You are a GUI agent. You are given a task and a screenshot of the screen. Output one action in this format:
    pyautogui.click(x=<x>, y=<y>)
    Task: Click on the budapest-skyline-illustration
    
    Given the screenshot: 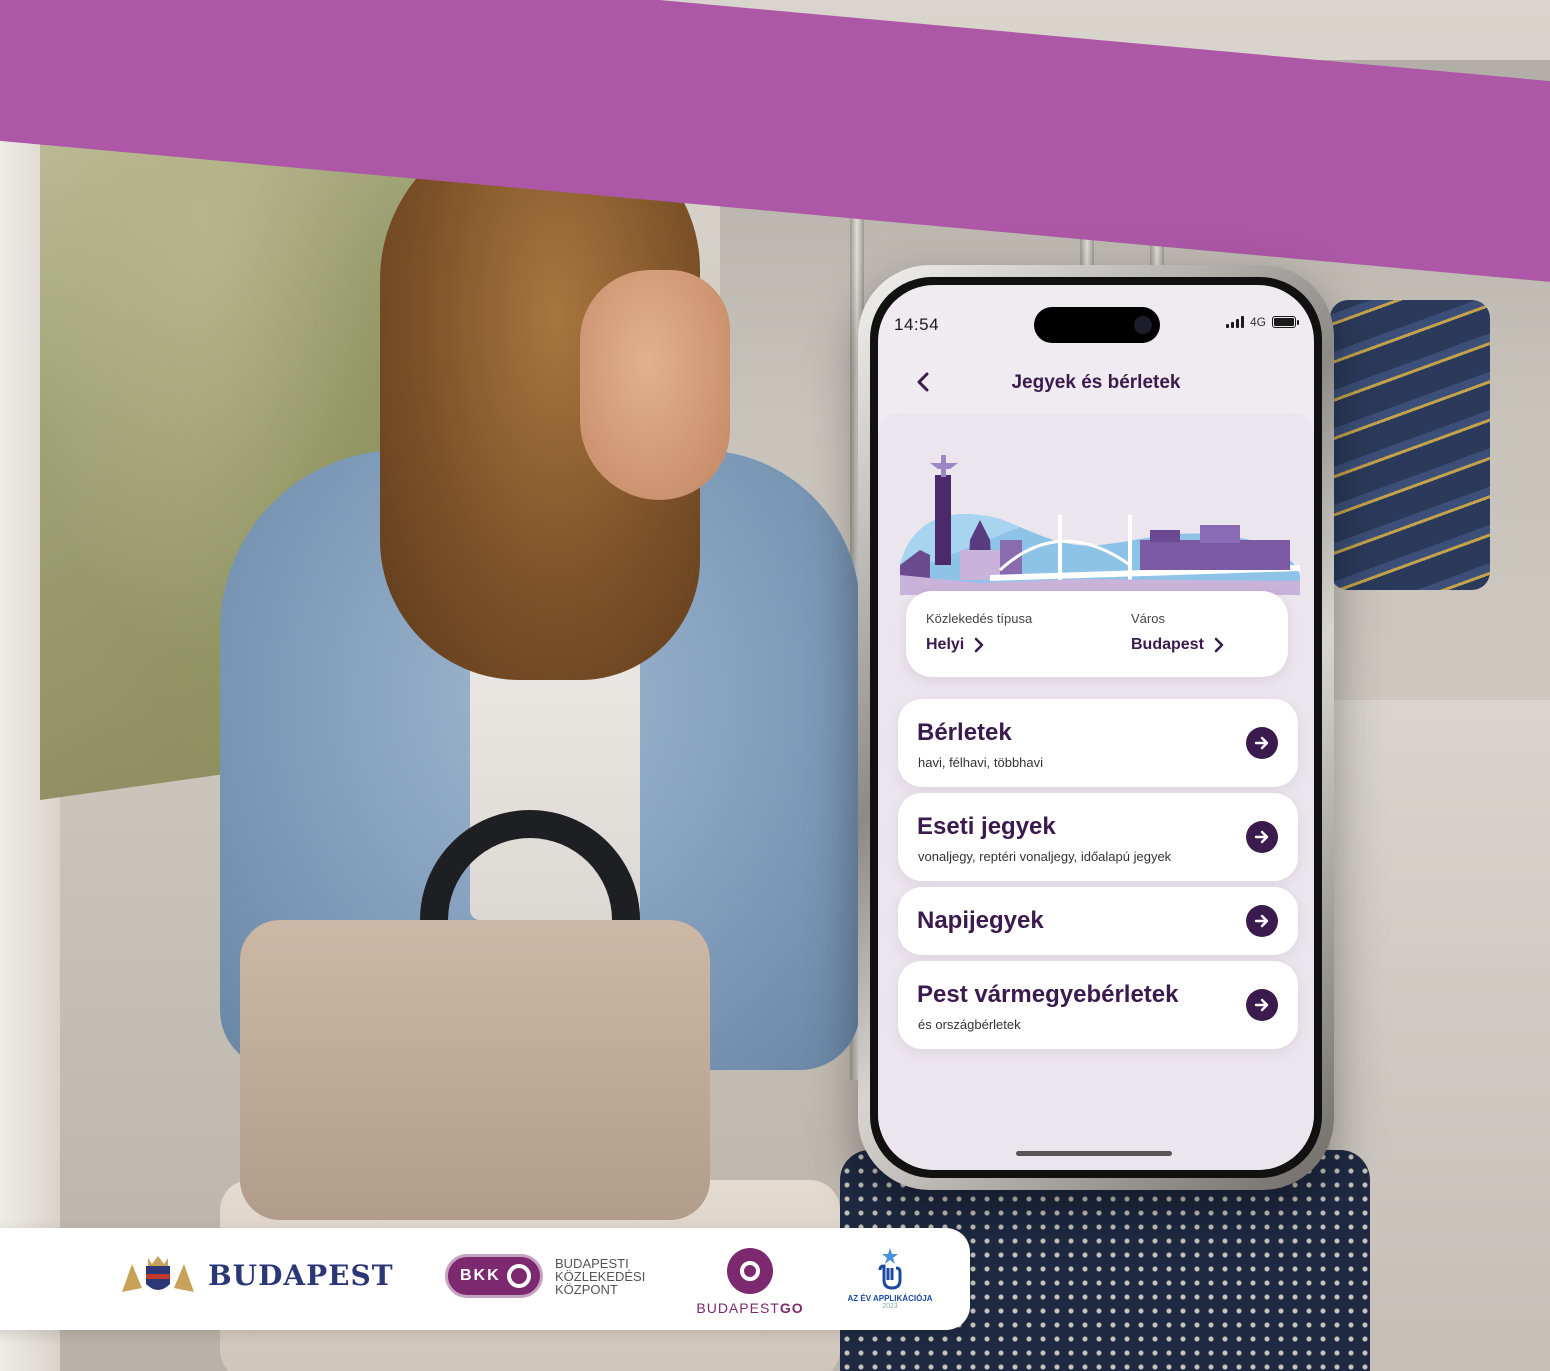 What is the action you would take?
    pyautogui.click(x=1100, y=525)
    